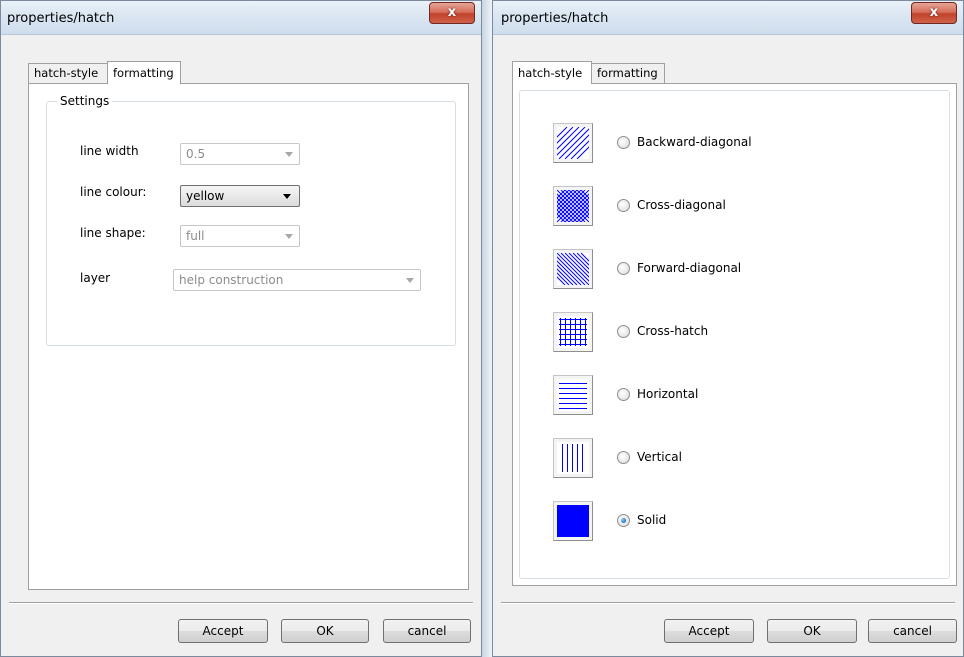  I want to click on hatch-option-cross-diagonal: Cross-diagonal, so click(683, 206).